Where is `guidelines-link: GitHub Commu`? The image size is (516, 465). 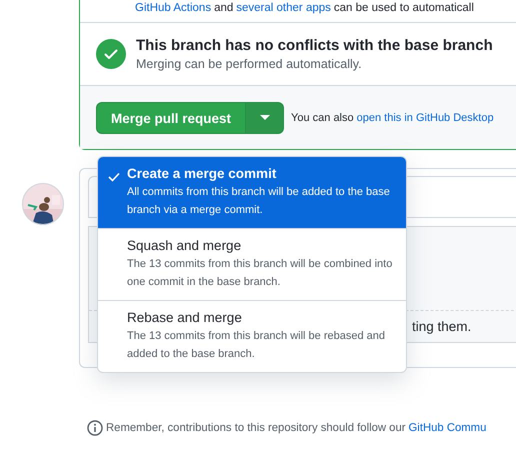
guidelines-link: GitHub Commu is located at coordinates (447, 428).